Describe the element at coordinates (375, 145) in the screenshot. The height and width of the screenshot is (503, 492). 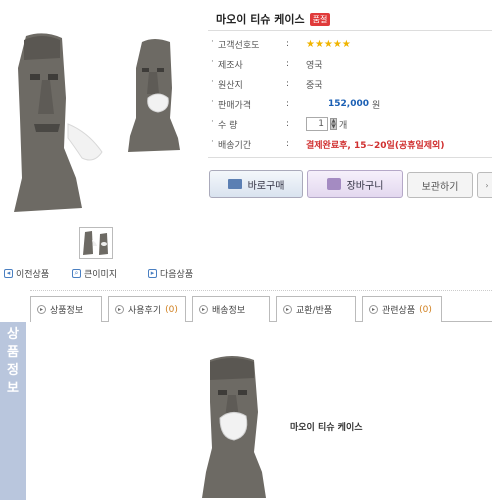
I see `shipping-value: 결제완료후, 15~20일(공휴일제외)` at that location.